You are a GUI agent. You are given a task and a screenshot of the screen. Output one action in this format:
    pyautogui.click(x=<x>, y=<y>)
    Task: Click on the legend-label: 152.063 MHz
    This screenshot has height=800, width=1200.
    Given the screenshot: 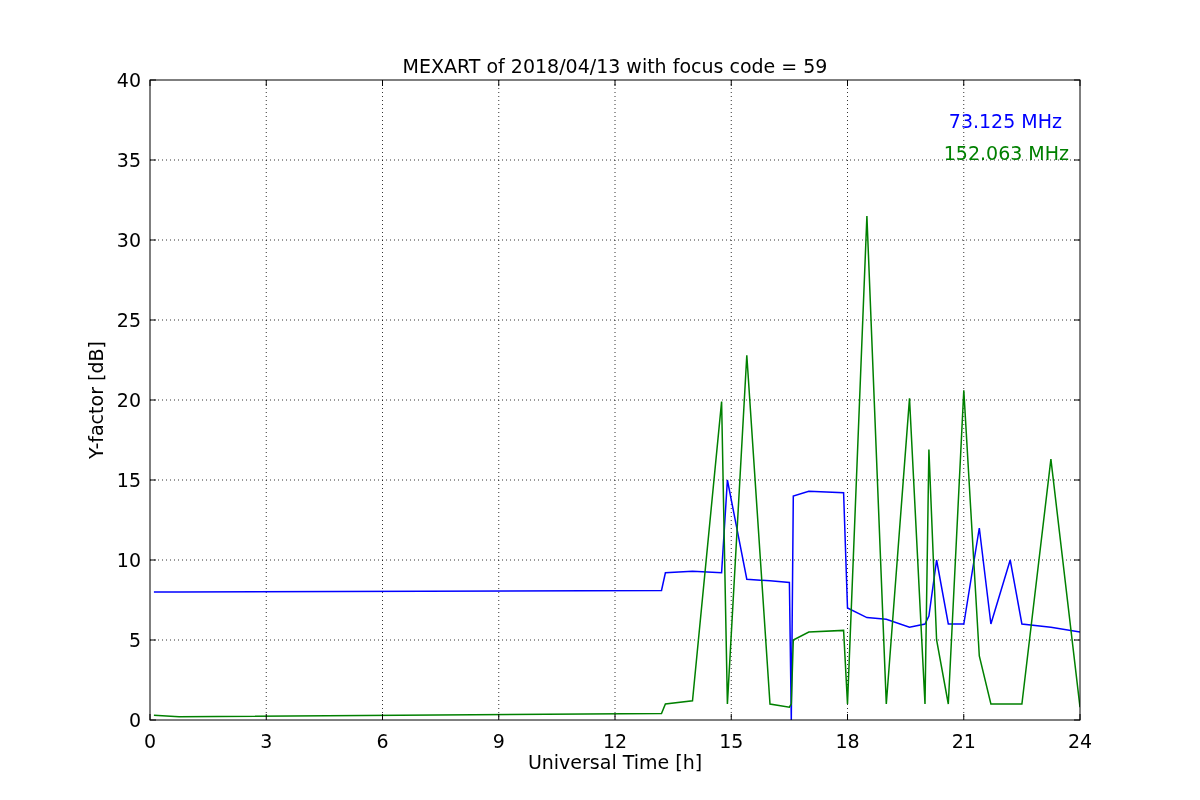 What is the action you would take?
    pyautogui.click(x=1006, y=153)
    